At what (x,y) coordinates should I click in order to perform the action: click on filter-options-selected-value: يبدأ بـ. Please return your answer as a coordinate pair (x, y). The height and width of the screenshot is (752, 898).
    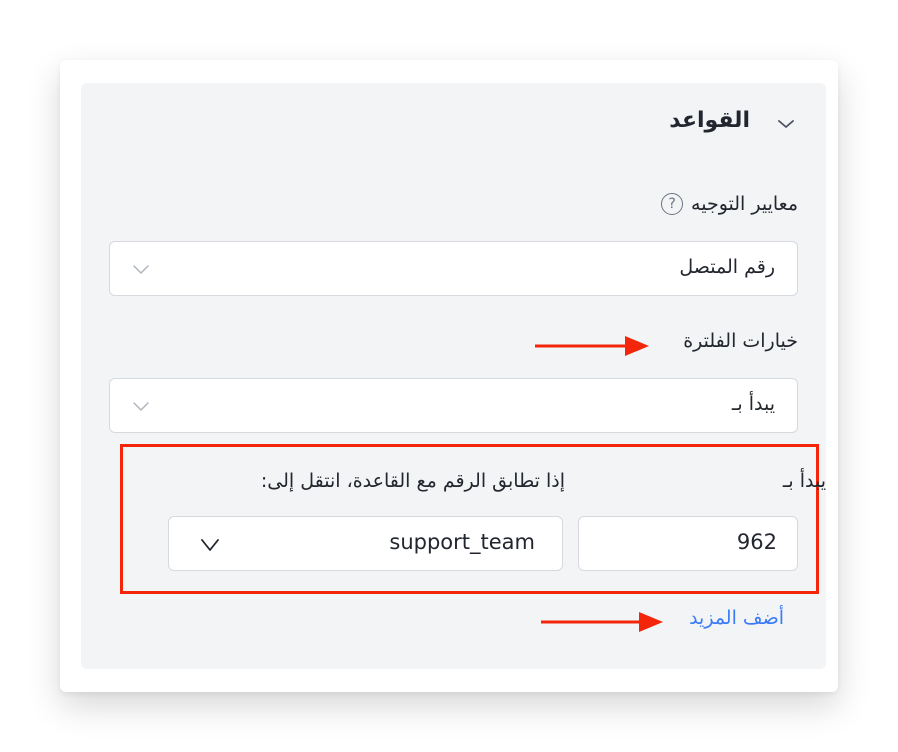
    Looking at the image, I should click on (753, 404).